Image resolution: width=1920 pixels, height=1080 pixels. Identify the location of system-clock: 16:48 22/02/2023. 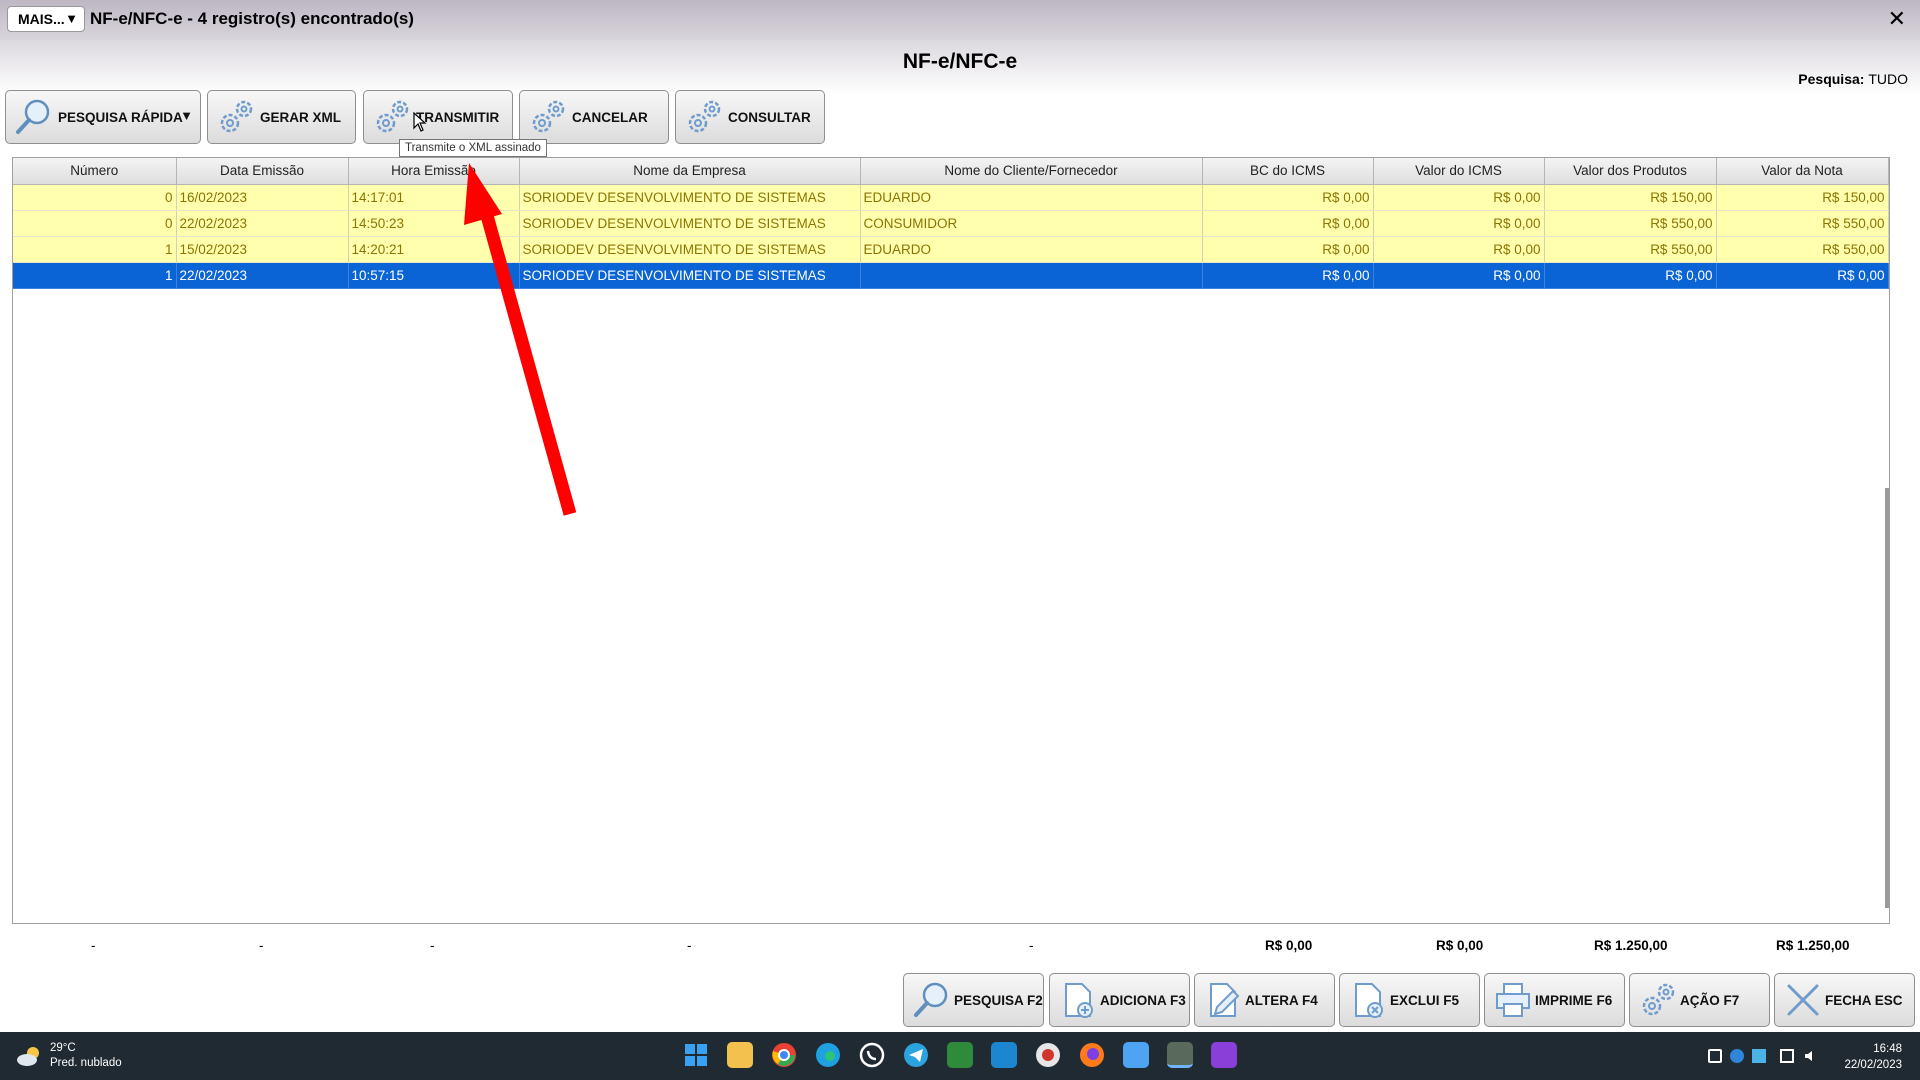
(1873, 1057).